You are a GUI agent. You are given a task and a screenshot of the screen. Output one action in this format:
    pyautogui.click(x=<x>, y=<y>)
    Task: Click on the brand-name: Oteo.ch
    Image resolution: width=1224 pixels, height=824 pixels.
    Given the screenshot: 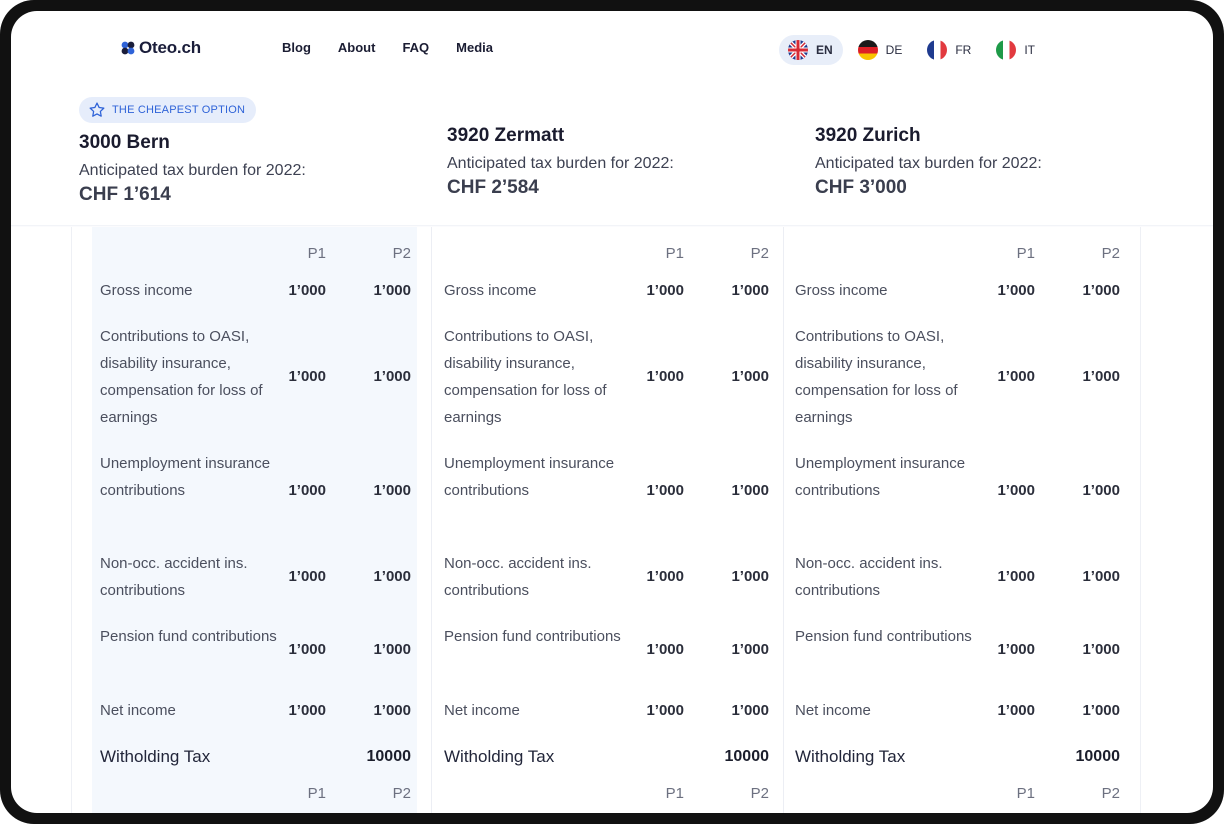 What is the action you would take?
    pyautogui.click(x=170, y=47)
    